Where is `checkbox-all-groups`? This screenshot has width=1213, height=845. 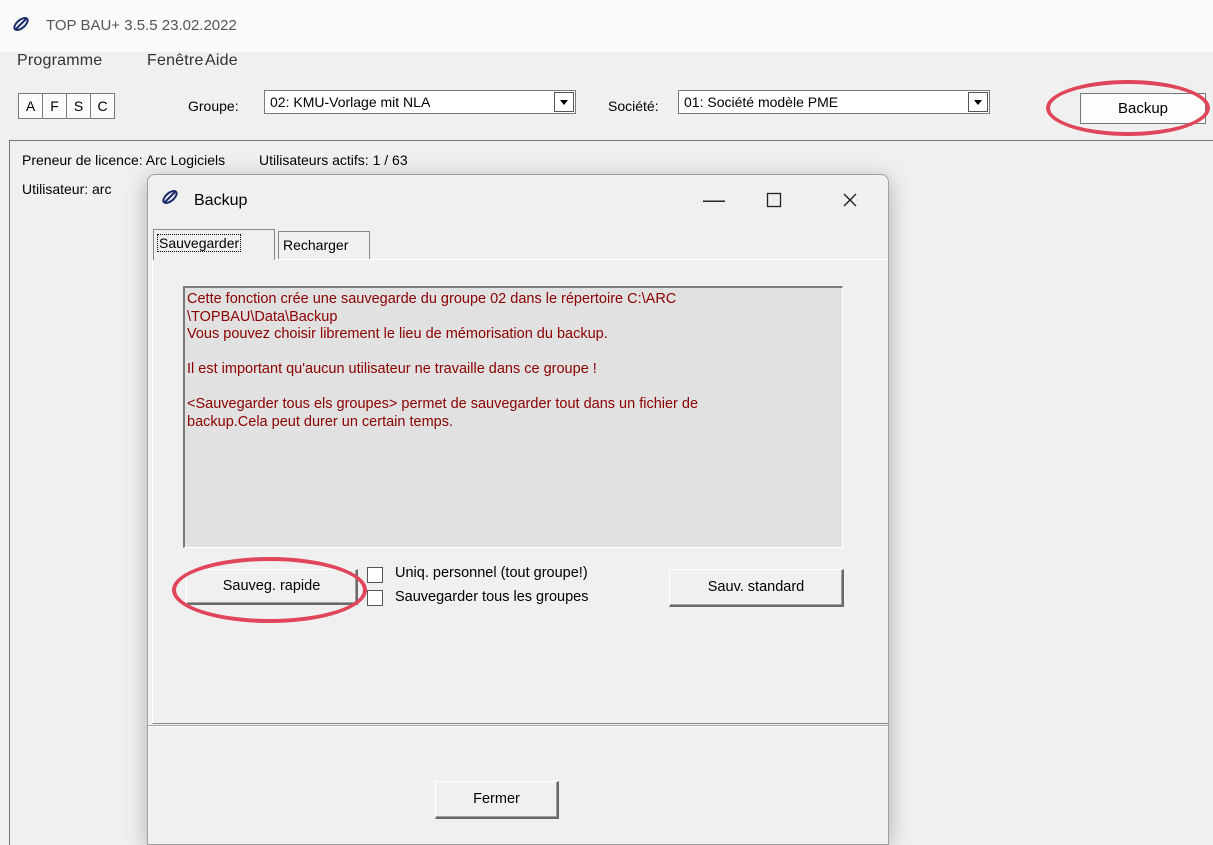
checkbox-all-groups is located at coordinates (375, 598).